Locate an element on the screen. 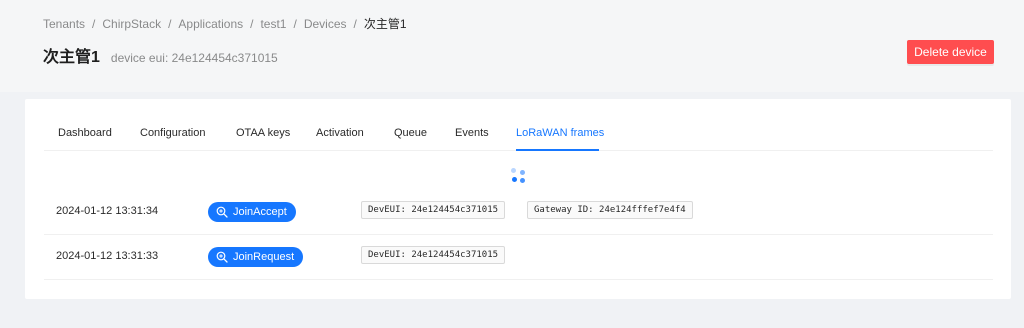 This screenshot has height=328, width=1024. breadcrumb-tenant: ChirpStack is located at coordinates (131, 24).